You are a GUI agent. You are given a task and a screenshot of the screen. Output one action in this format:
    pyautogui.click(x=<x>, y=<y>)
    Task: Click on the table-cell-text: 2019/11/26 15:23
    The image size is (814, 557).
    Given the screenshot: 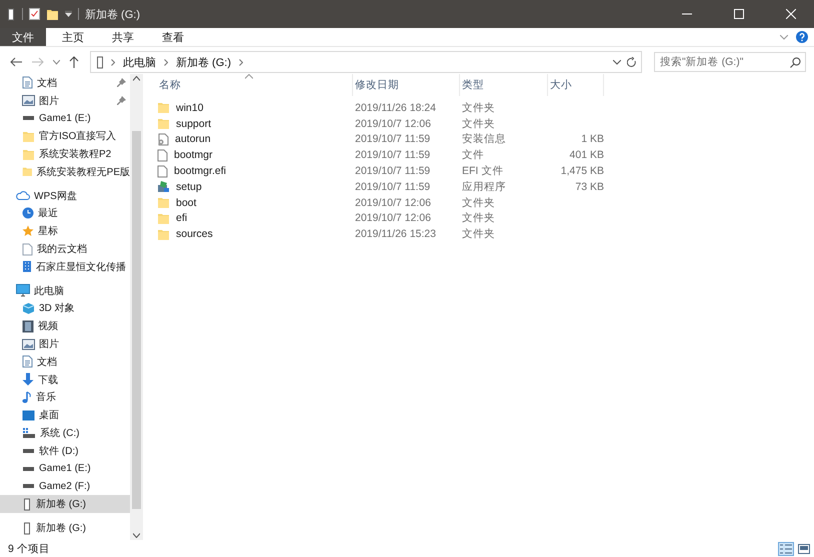 What is the action you would take?
    pyautogui.click(x=395, y=234)
    